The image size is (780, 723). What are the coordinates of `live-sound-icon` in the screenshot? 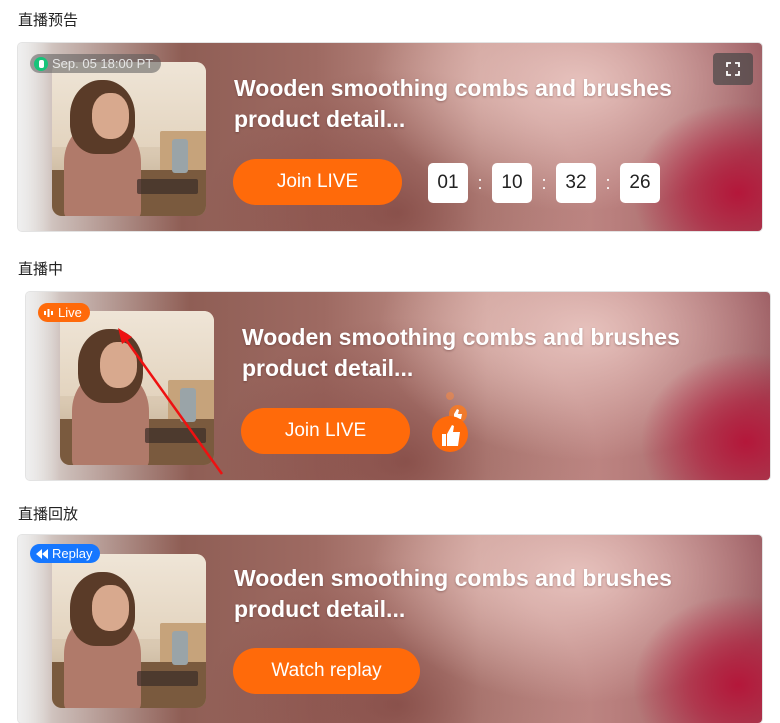 It's located at (48, 312).